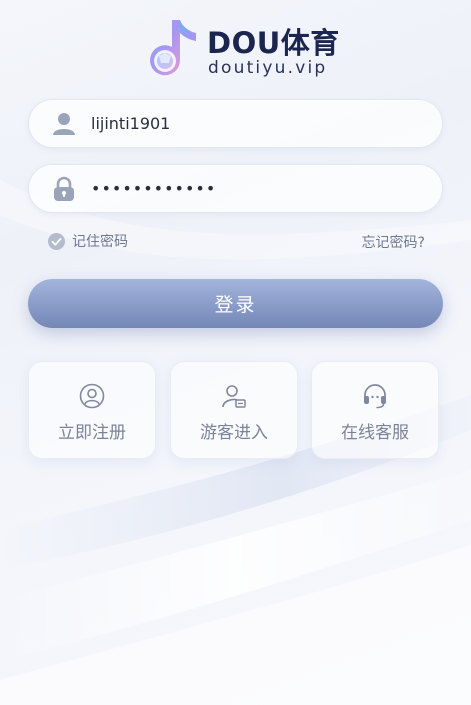 The height and width of the screenshot is (705, 471). What do you see at coordinates (92, 410) in the screenshot?
I see `register-button: 立即注册` at bounding box center [92, 410].